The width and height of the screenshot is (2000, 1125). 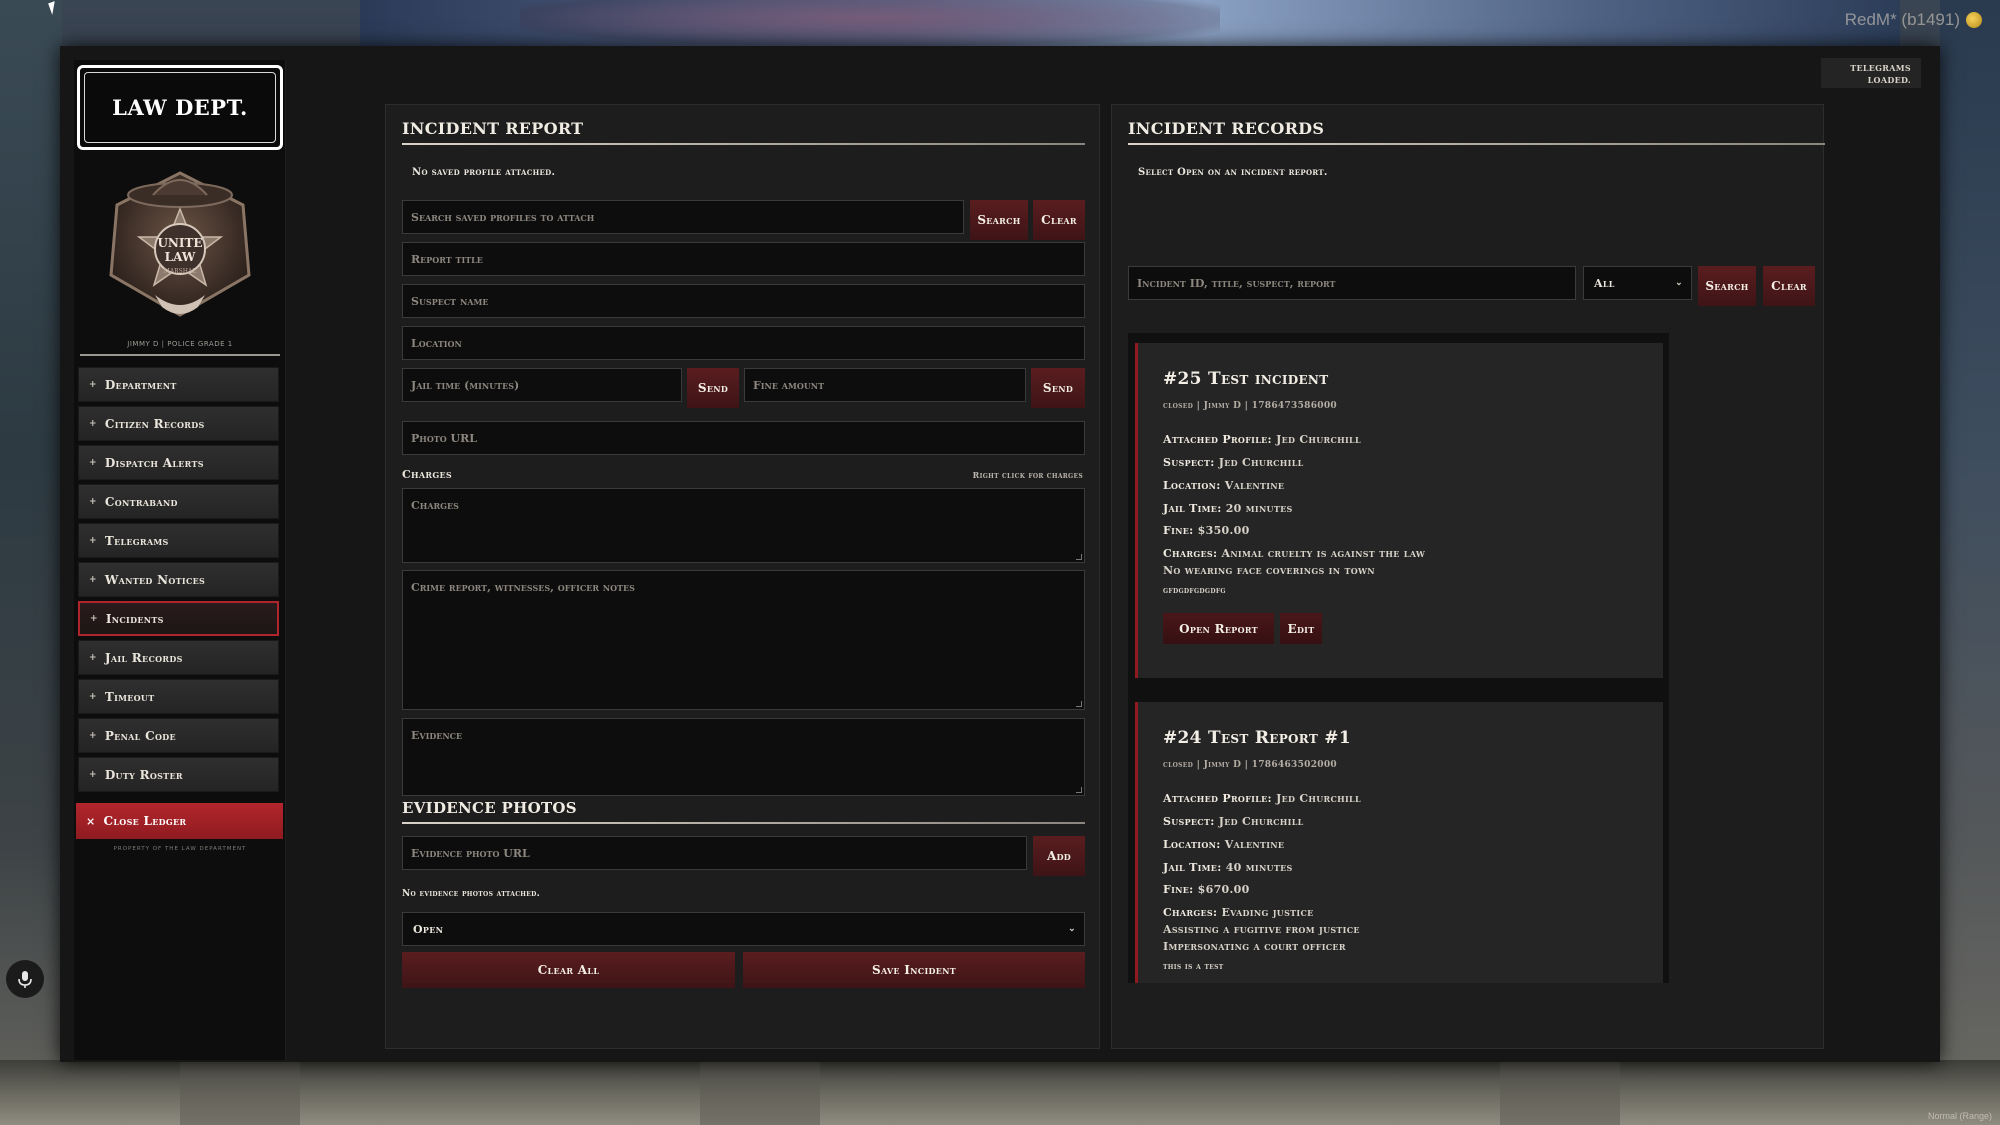 I want to click on evidence-photo-url-input: Evidence photo URL, so click(x=714, y=853).